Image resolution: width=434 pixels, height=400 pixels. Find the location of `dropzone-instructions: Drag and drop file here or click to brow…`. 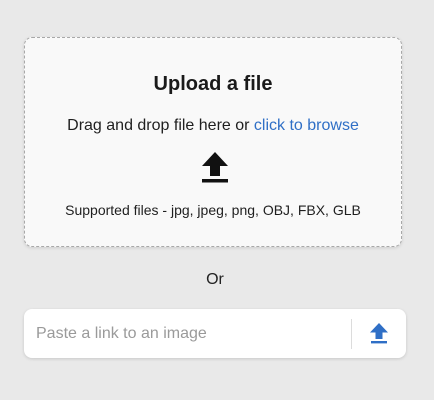

dropzone-instructions: Drag and drop file here or click to brow… is located at coordinates (213, 126).